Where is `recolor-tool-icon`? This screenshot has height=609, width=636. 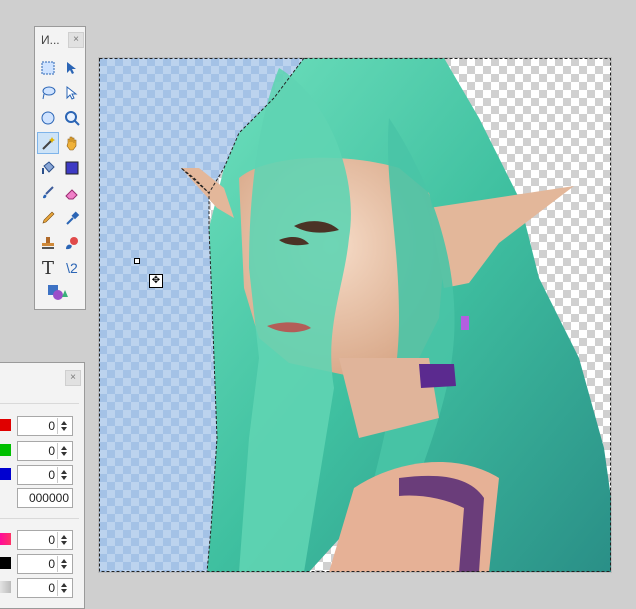 recolor-tool-icon is located at coordinates (72, 243).